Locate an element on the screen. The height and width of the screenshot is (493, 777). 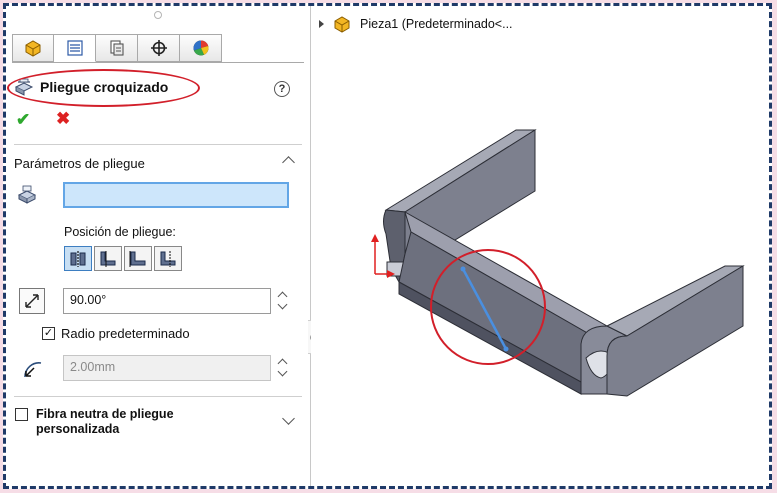
material-inside-icon is located at coordinates (108, 258).